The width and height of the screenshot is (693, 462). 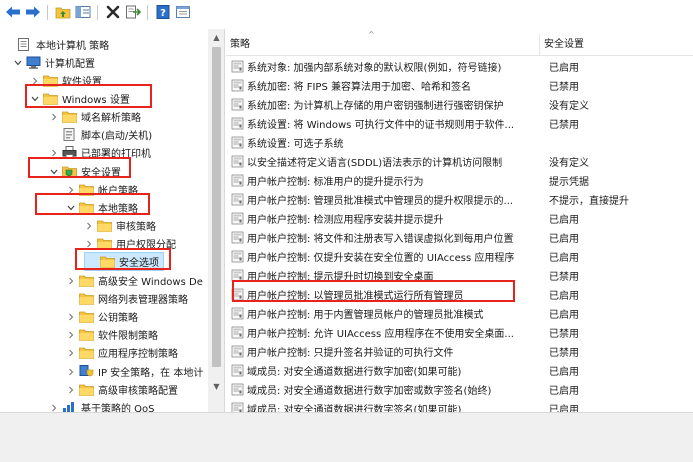 What do you see at coordinates (136, 227) in the screenshot?
I see `tree-item-label: 审核策略` at bounding box center [136, 227].